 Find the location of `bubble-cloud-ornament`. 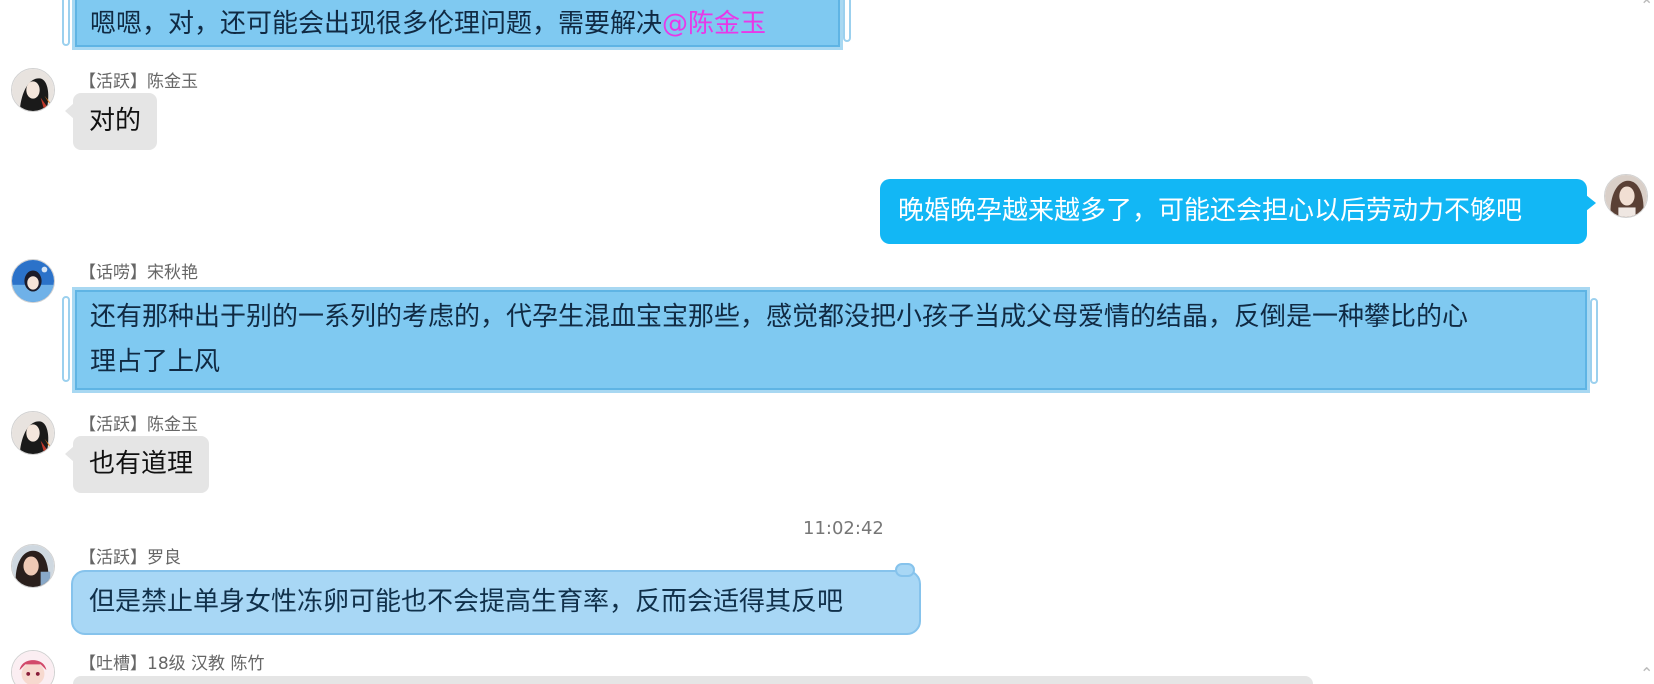

bubble-cloud-ornament is located at coordinates (905, 570).